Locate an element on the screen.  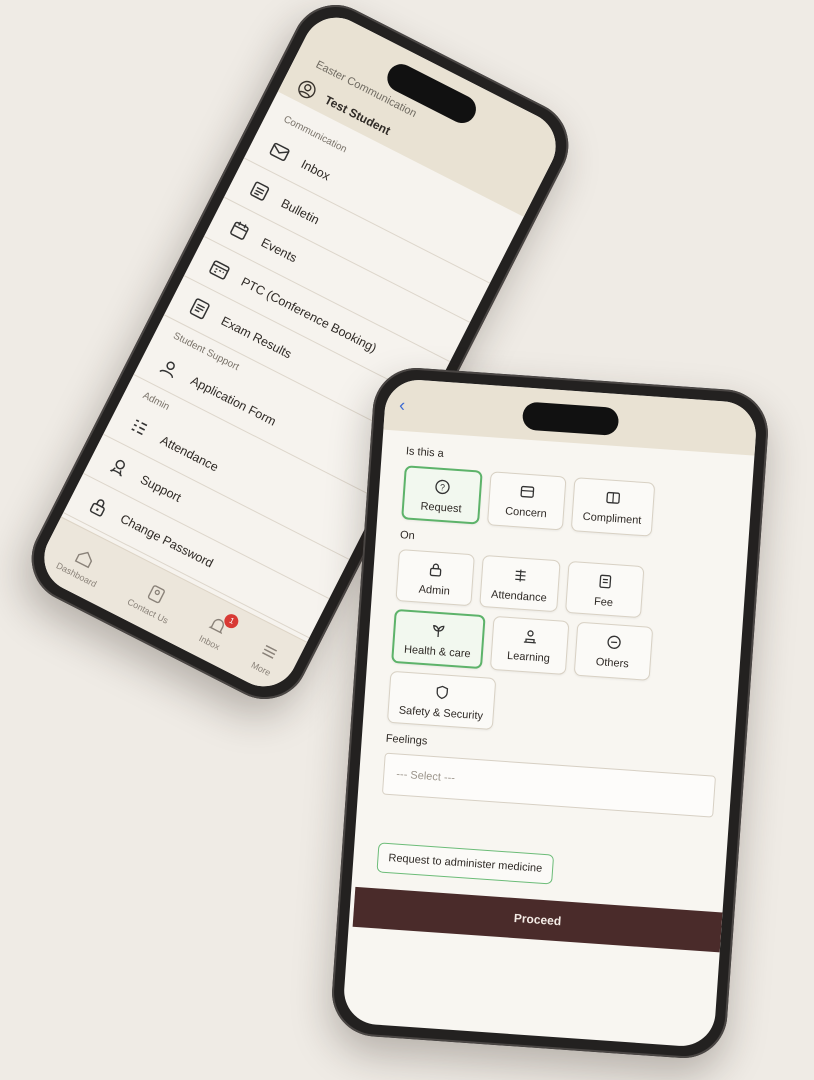
option-concern: Concern is located at coordinates (526, 501).